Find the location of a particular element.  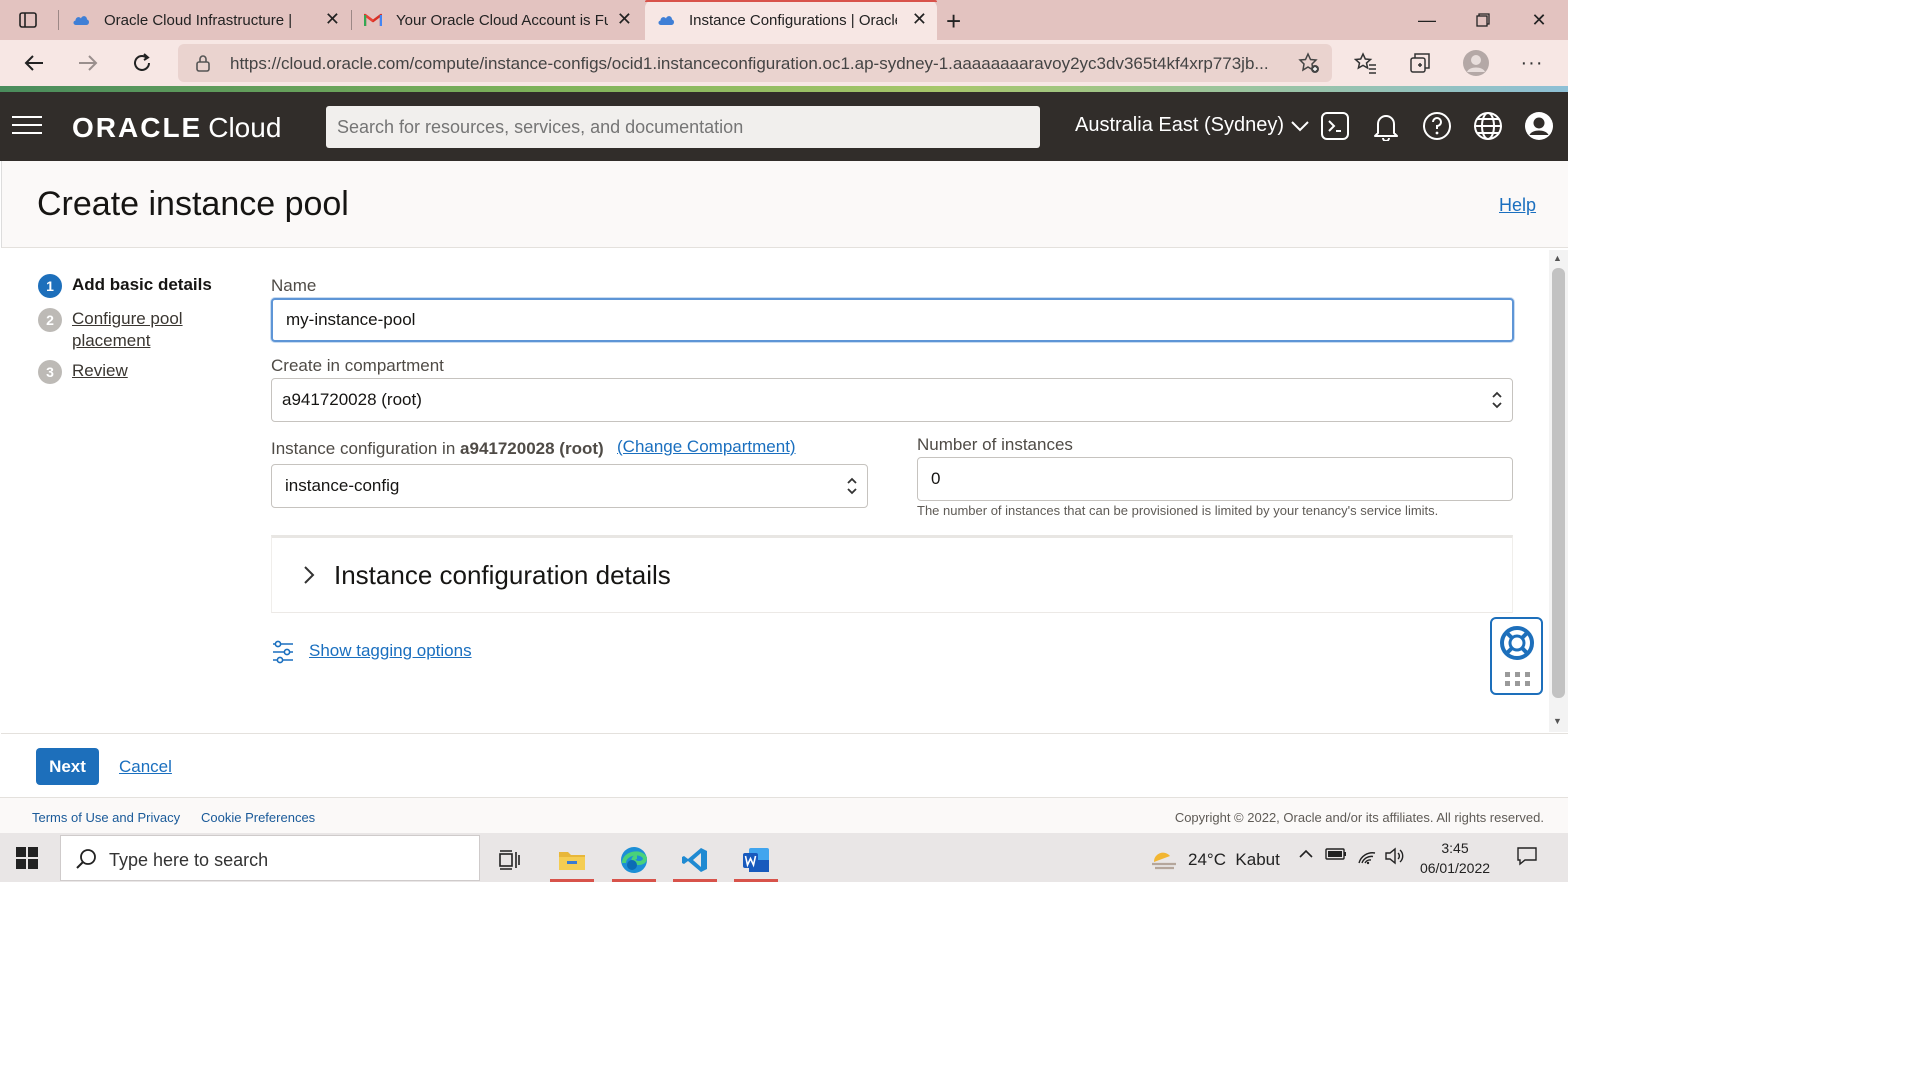

bell-icon is located at coordinates (1386, 126).